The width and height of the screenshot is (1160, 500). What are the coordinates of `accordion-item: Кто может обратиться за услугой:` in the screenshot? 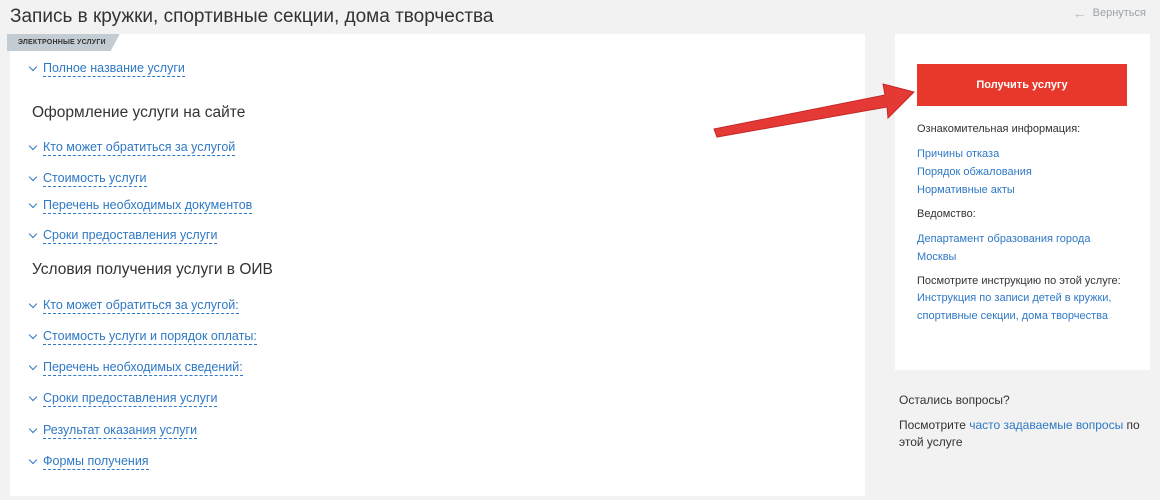 It's located at (133, 306).